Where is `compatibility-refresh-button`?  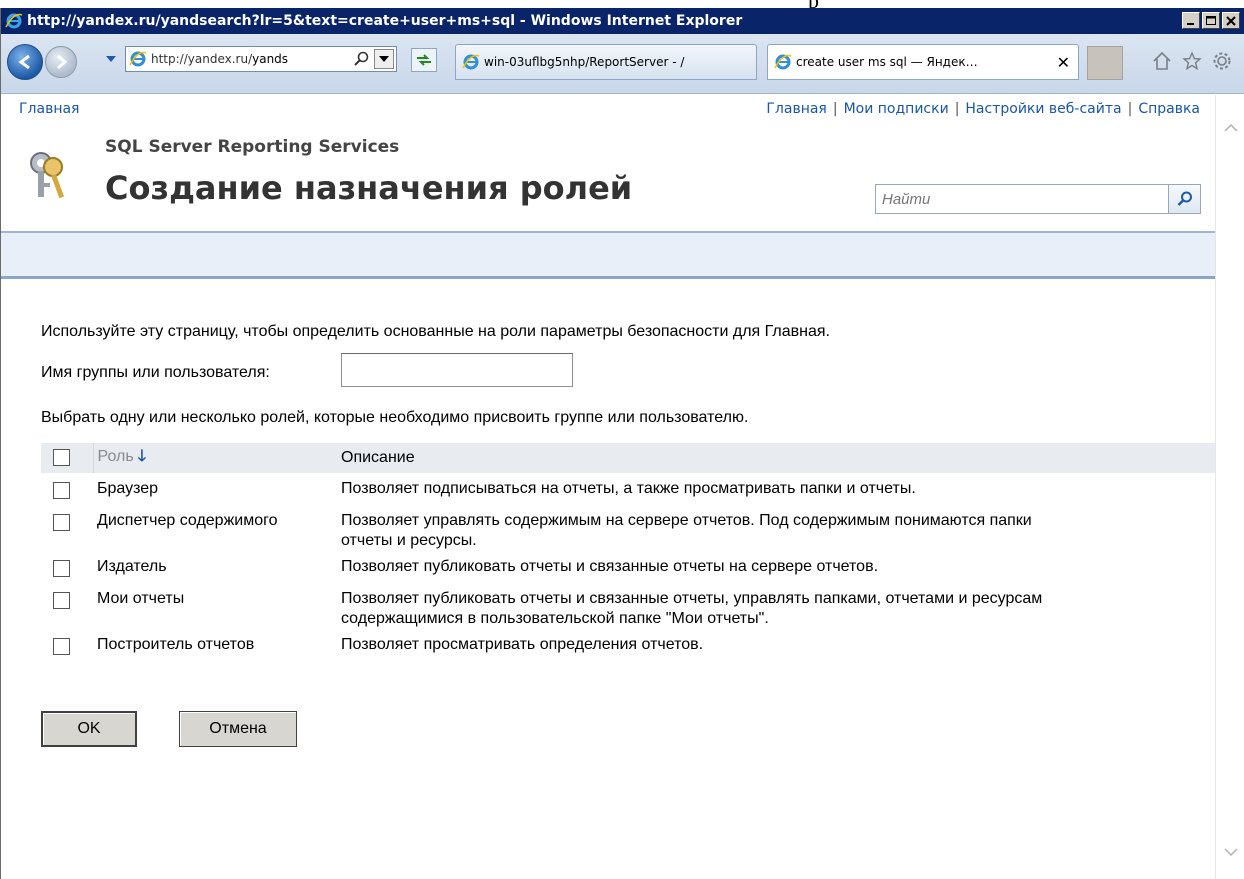
compatibility-refresh-button is located at coordinates (424, 60).